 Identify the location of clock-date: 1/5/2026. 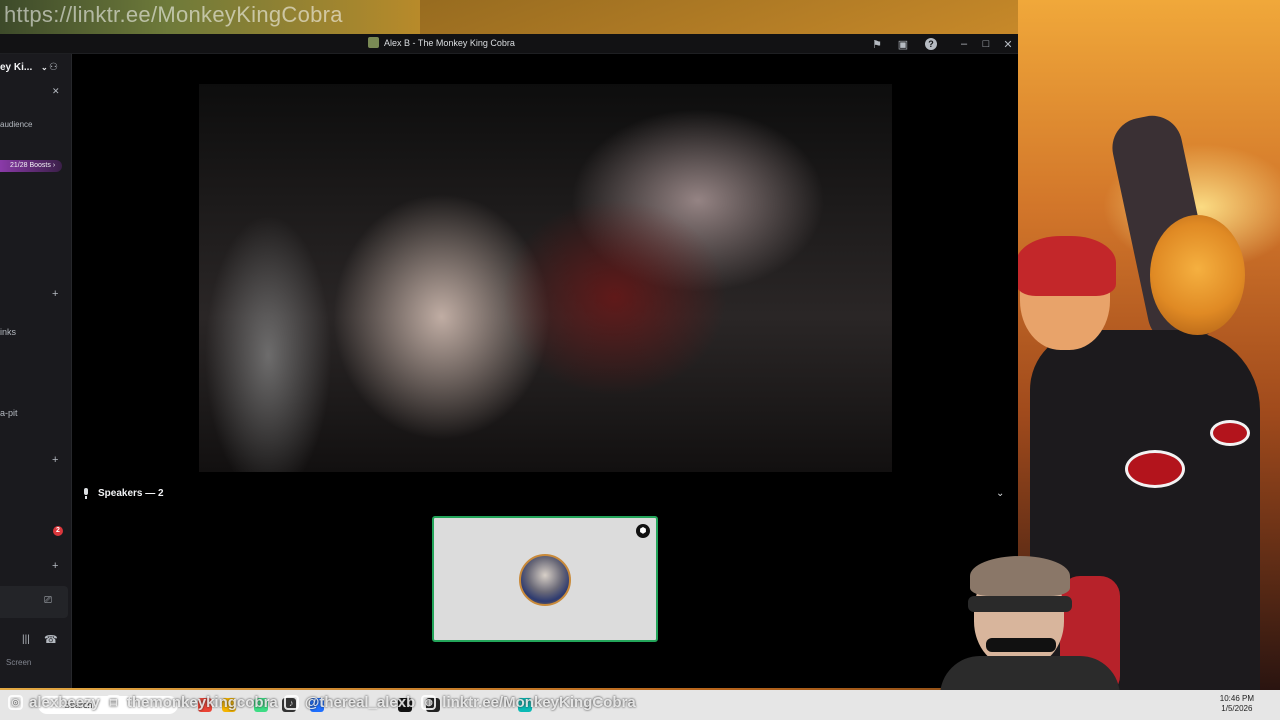
(1237, 708).